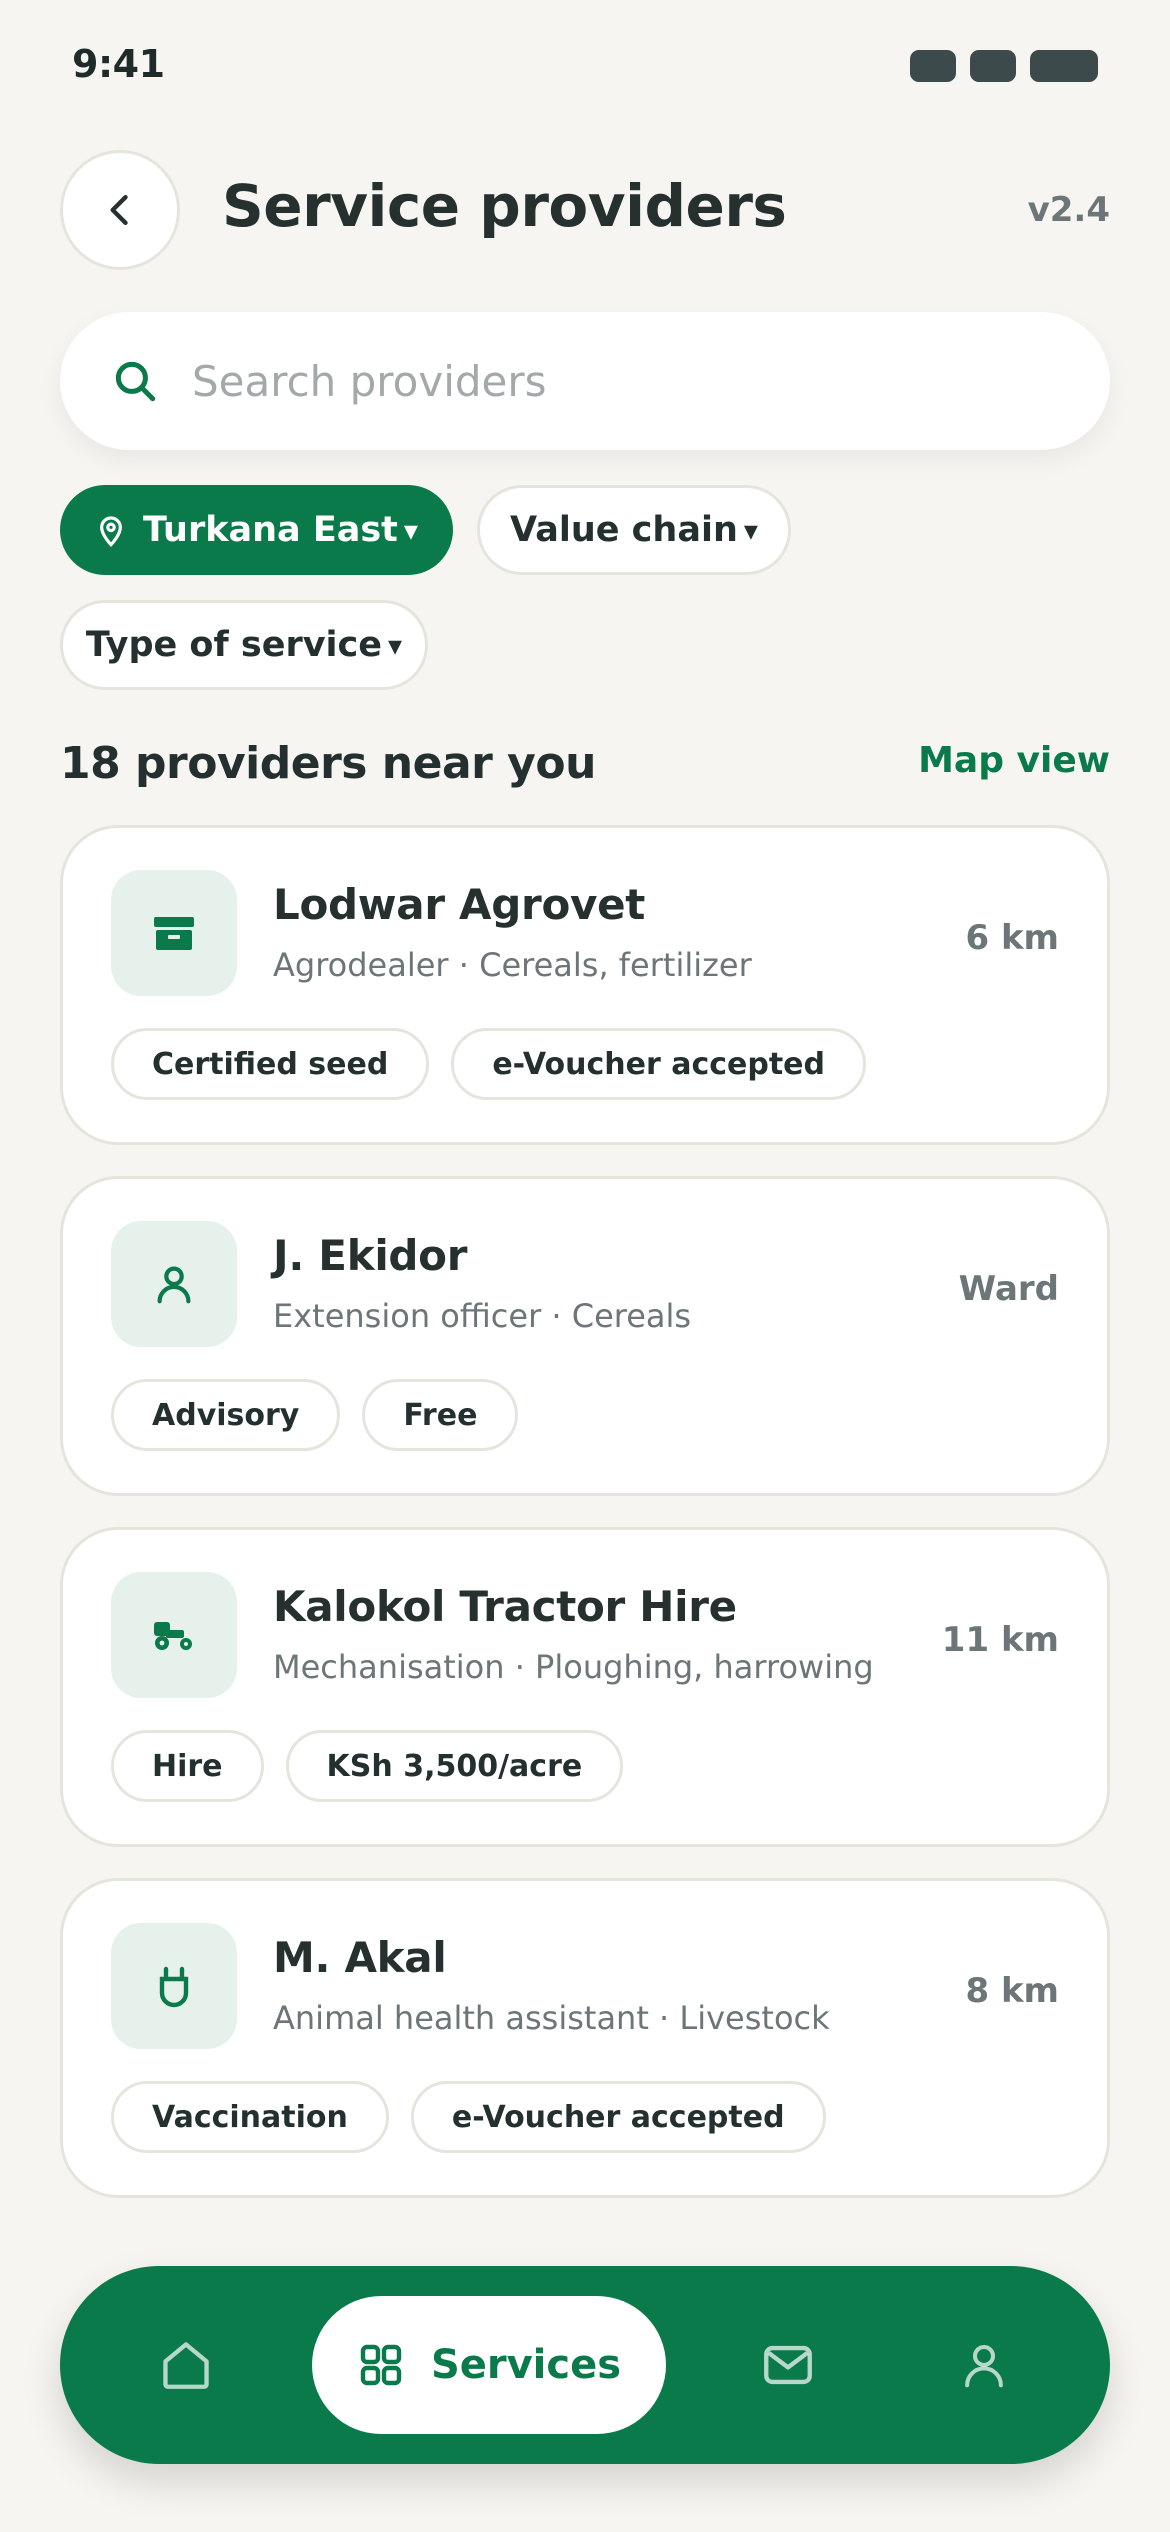  Describe the element at coordinates (440, 1415) in the screenshot. I see `provider-tag: Free` at that location.